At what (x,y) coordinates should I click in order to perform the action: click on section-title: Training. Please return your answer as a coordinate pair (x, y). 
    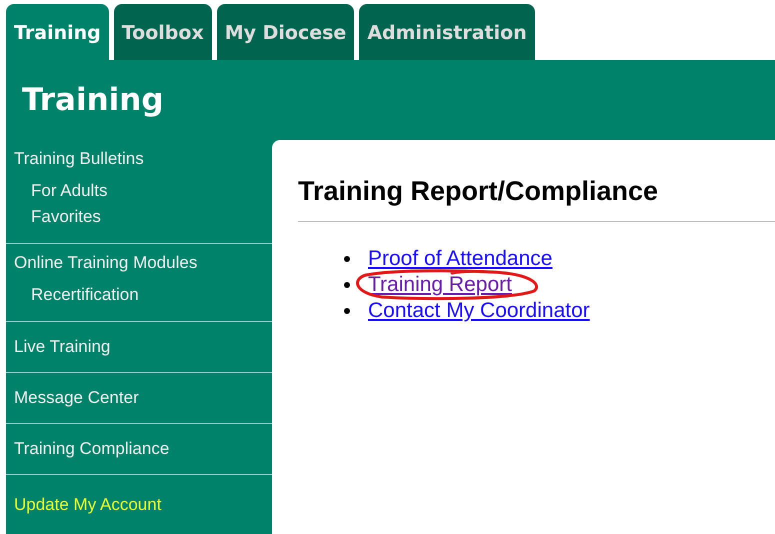
    Looking at the image, I should click on (93, 100).